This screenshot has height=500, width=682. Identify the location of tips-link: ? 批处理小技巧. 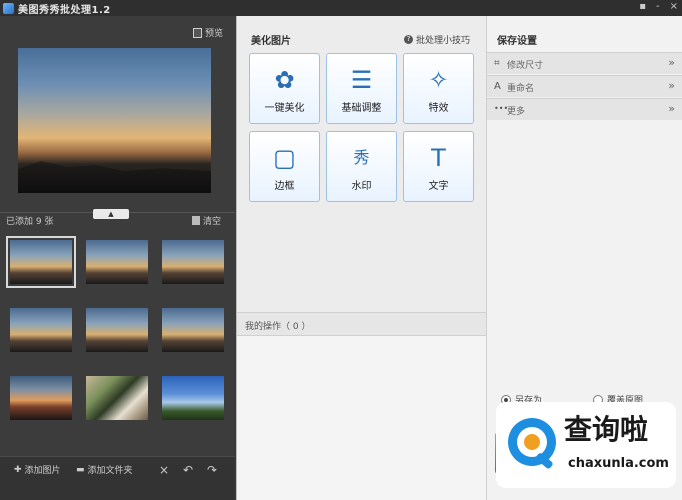
(436, 39).